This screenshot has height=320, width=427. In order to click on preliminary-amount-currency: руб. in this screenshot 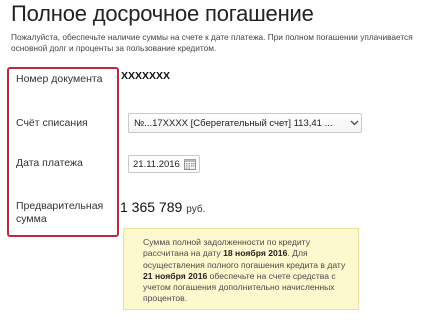, I will do `click(196, 209)`.